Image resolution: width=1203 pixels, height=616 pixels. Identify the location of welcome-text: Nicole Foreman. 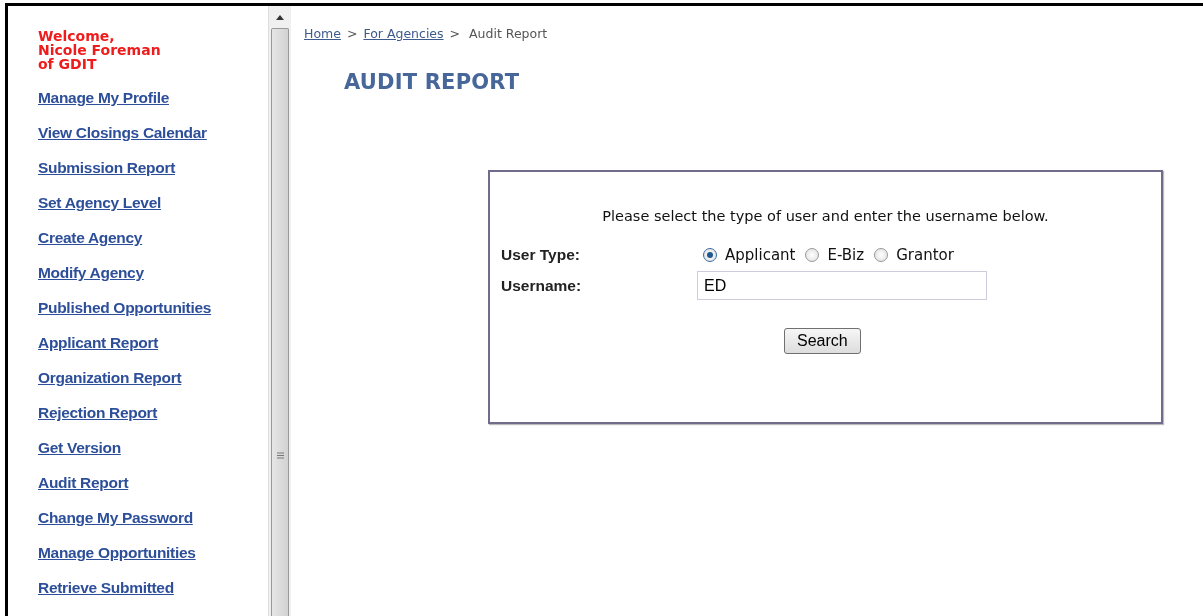
(100, 50).